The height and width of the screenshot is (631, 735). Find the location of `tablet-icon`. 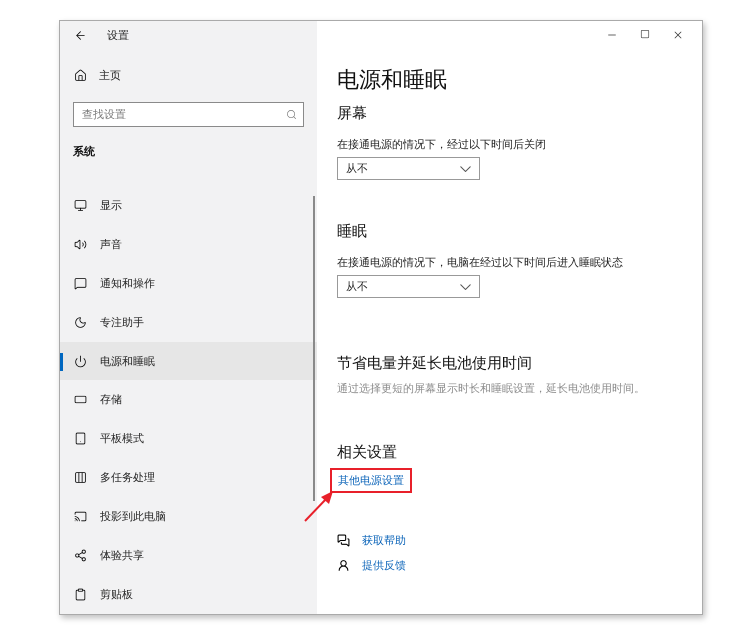

tablet-icon is located at coordinates (80, 439).